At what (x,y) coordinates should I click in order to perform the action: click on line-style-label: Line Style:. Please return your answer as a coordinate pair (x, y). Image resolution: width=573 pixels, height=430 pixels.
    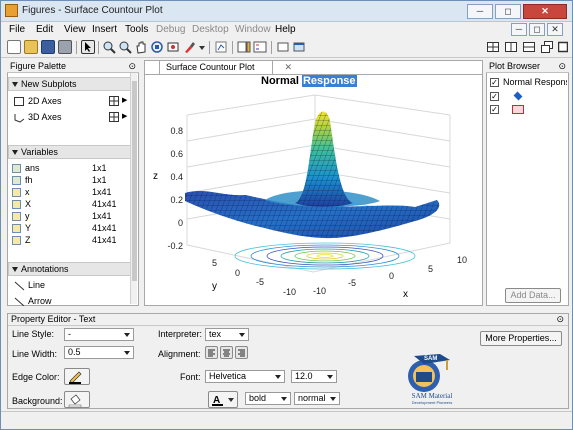
    Looking at the image, I should click on (33, 334).